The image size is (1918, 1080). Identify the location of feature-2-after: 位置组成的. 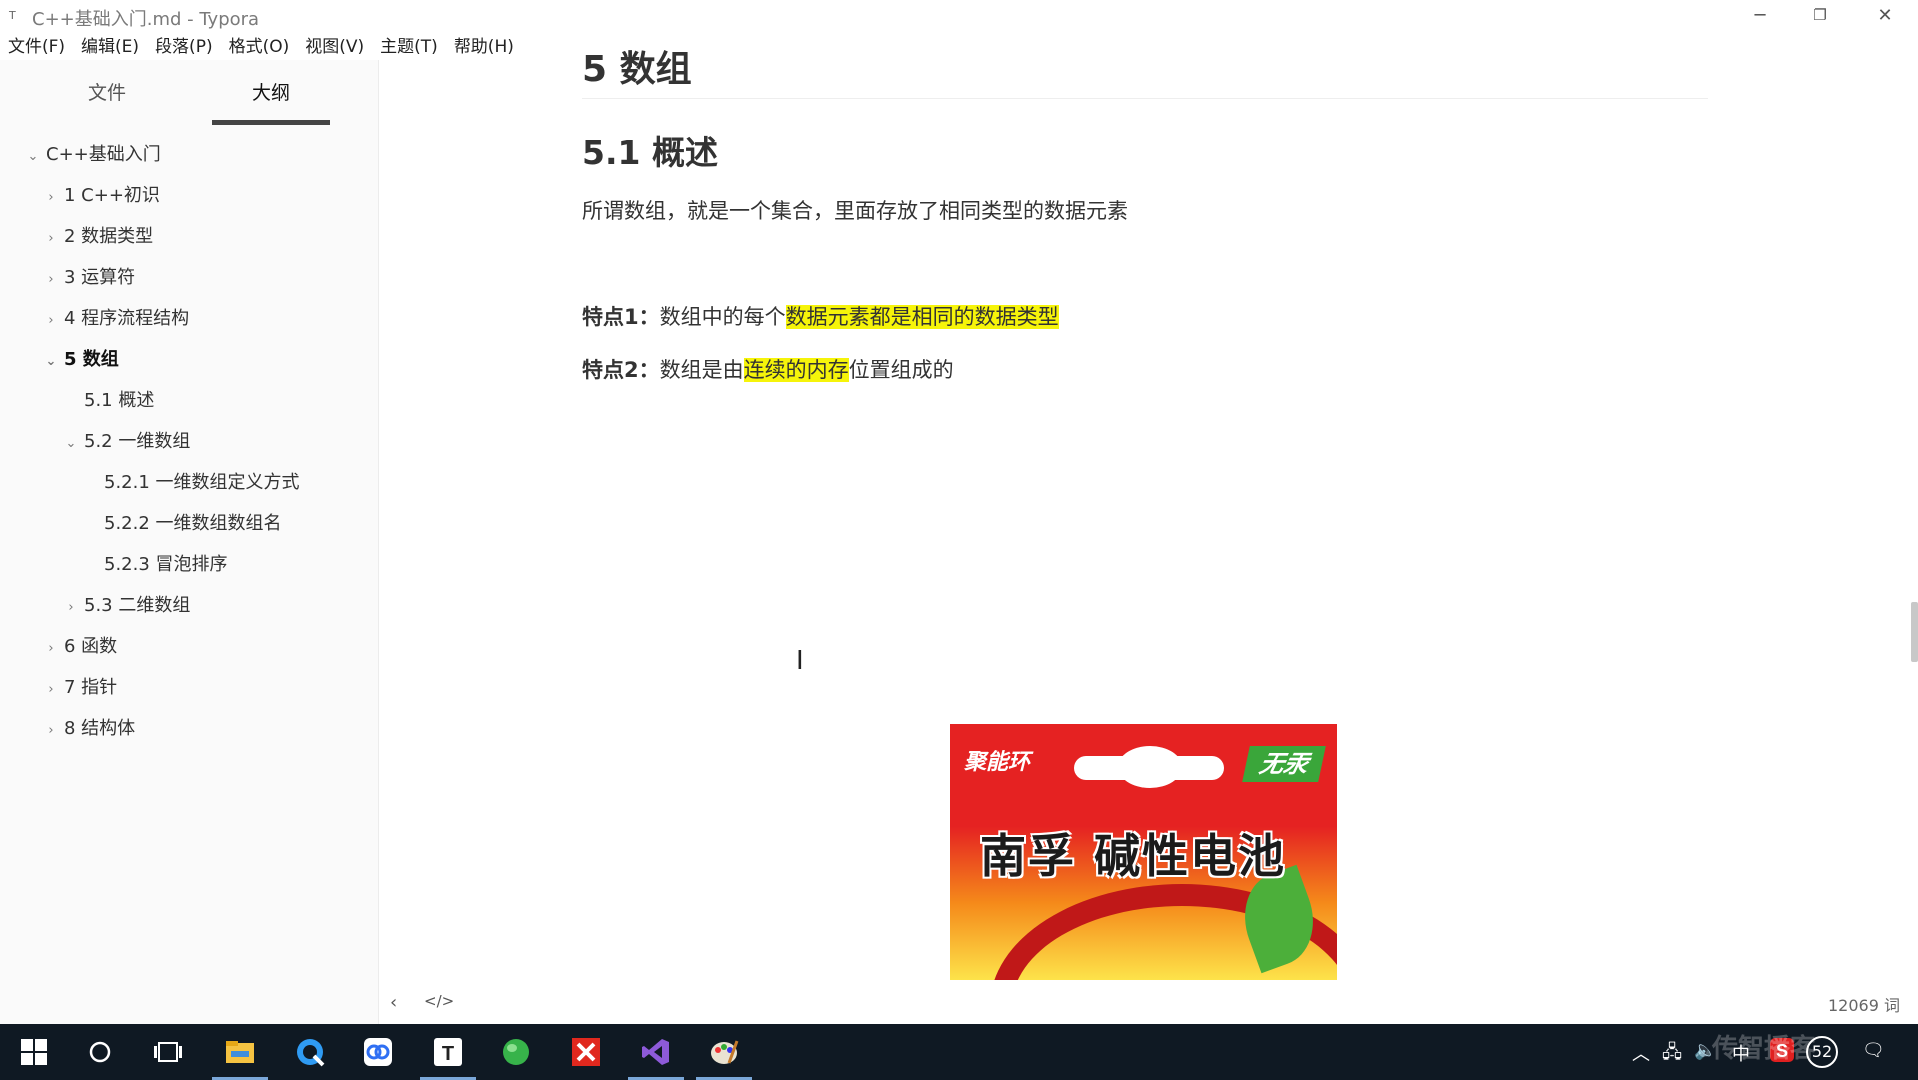
(901, 370).